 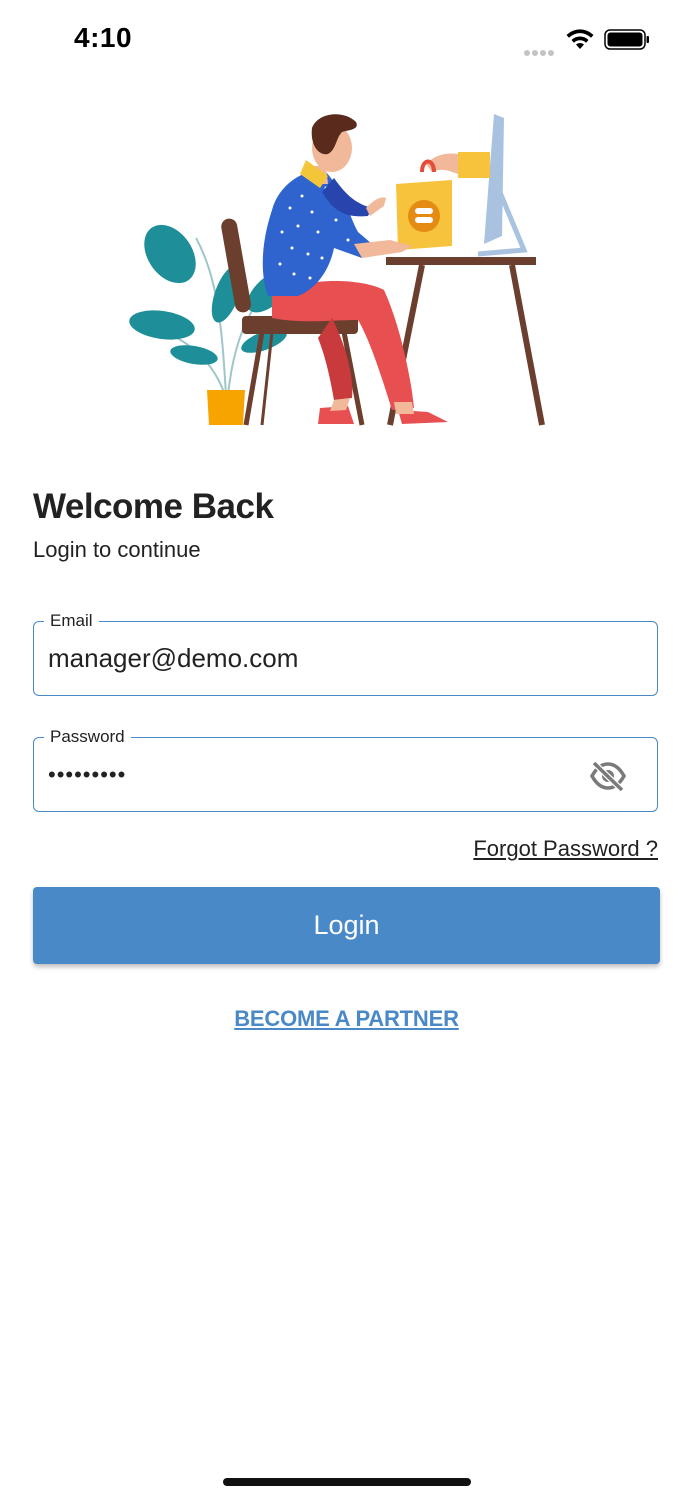 What do you see at coordinates (502, 185) in the screenshot?
I see `monitor-illustration` at bounding box center [502, 185].